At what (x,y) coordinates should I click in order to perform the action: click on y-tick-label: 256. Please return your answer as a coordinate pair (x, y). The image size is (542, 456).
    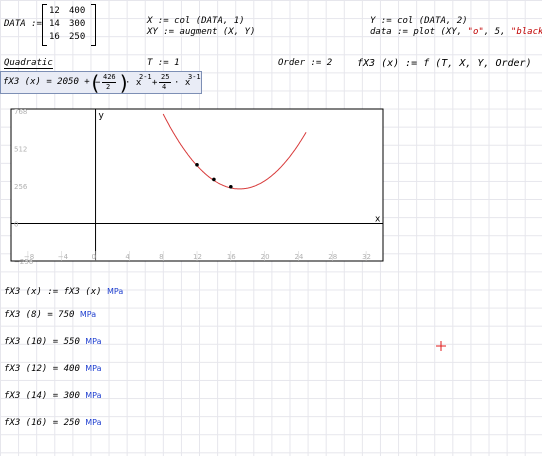
    Looking at the image, I should click on (21, 187).